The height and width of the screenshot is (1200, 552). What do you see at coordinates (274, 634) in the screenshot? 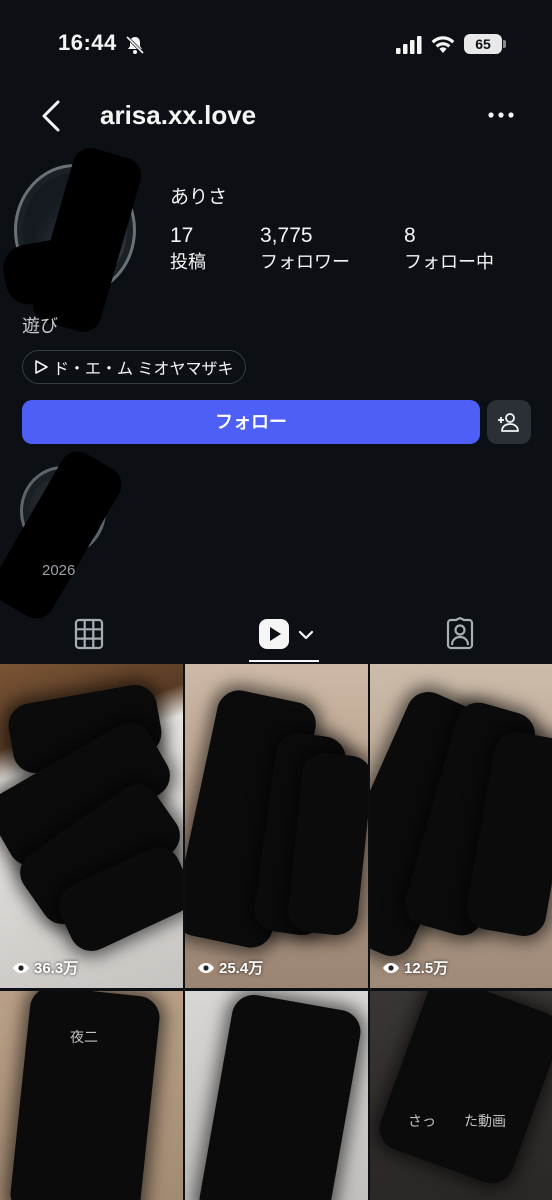
I see `reels-icon` at bounding box center [274, 634].